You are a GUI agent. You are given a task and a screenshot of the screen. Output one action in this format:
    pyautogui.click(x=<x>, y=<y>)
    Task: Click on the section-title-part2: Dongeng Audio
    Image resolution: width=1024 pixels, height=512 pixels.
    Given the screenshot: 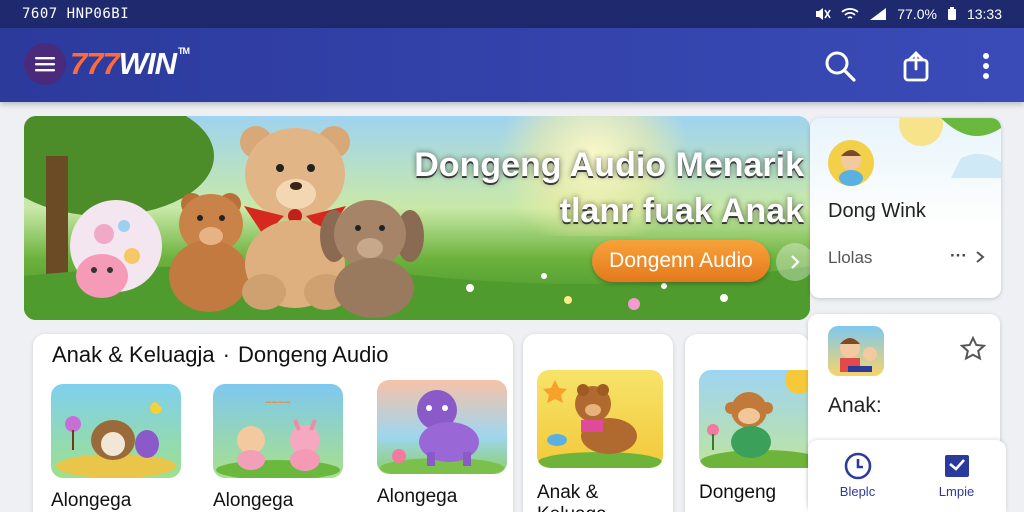 What is the action you would take?
    pyautogui.click(x=313, y=354)
    